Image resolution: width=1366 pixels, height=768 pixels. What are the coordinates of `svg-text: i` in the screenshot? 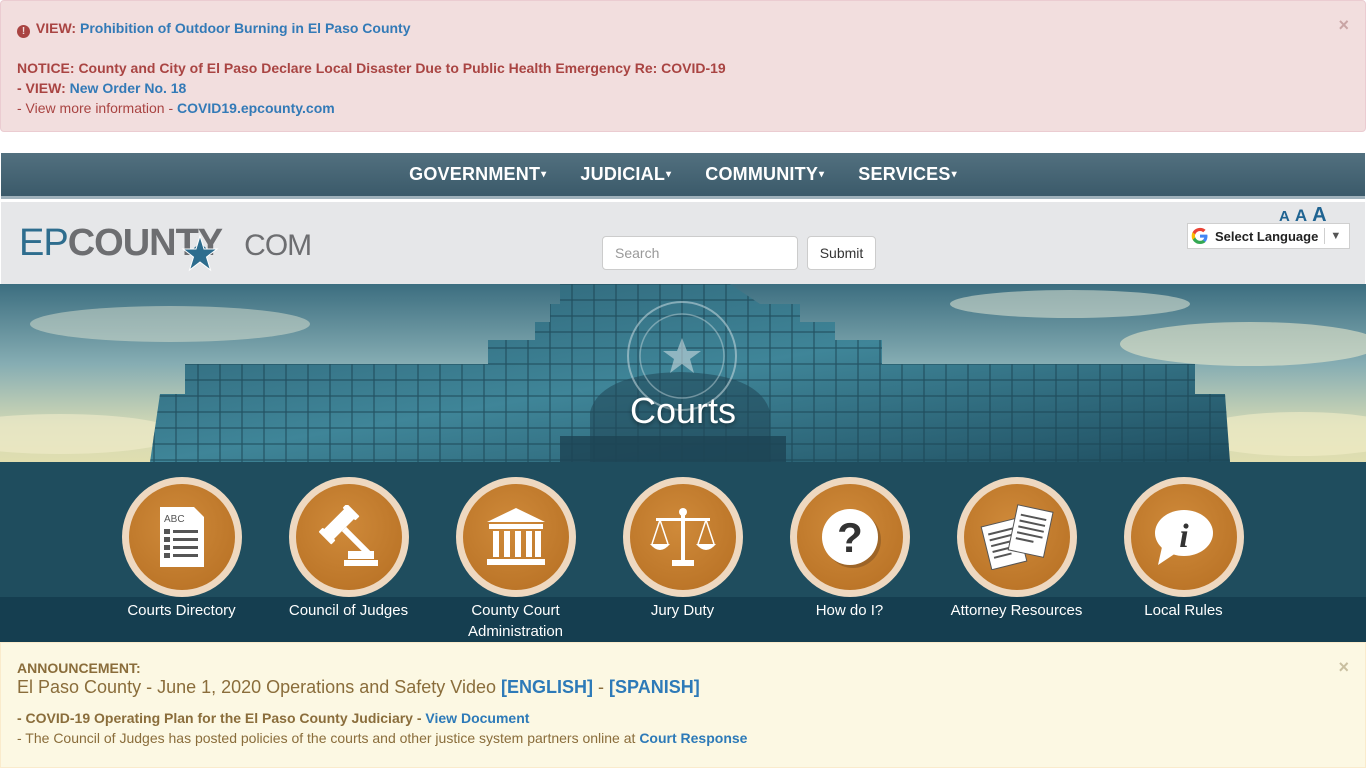 It's located at (1184, 536).